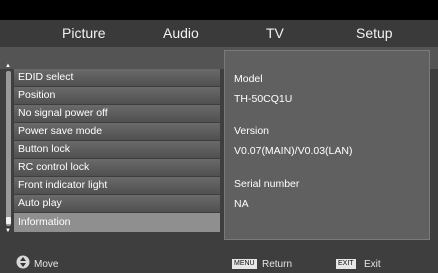 This screenshot has width=438, height=273. What do you see at coordinates (252, 131) in the screenshot?
I see `version-label: Version` at bounding box center [252, 131].